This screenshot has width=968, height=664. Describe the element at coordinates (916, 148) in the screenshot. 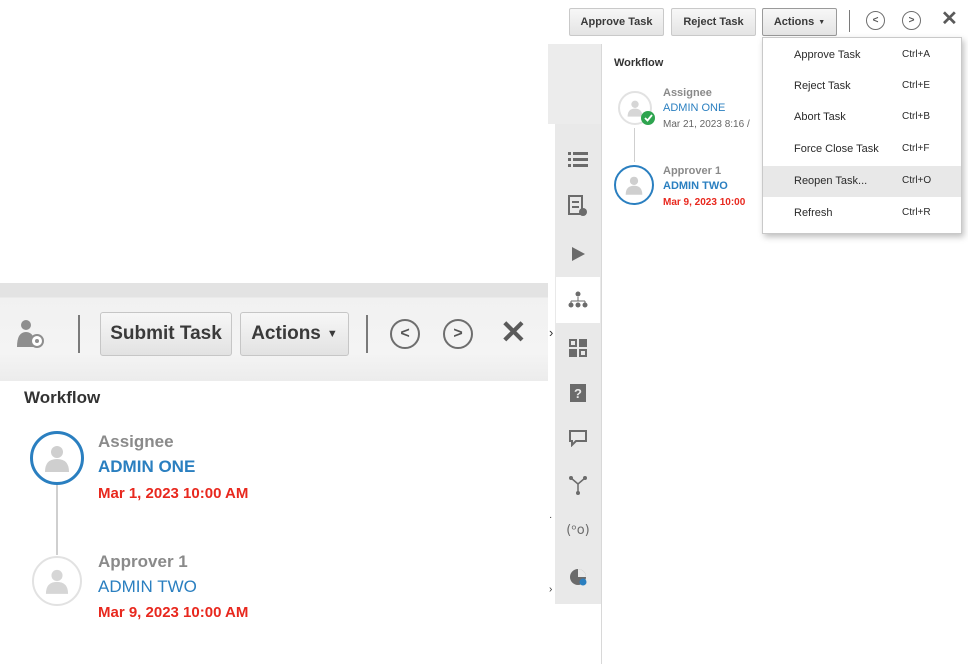

I see `menu-item-shortcut: Ctrl+F` at that location.